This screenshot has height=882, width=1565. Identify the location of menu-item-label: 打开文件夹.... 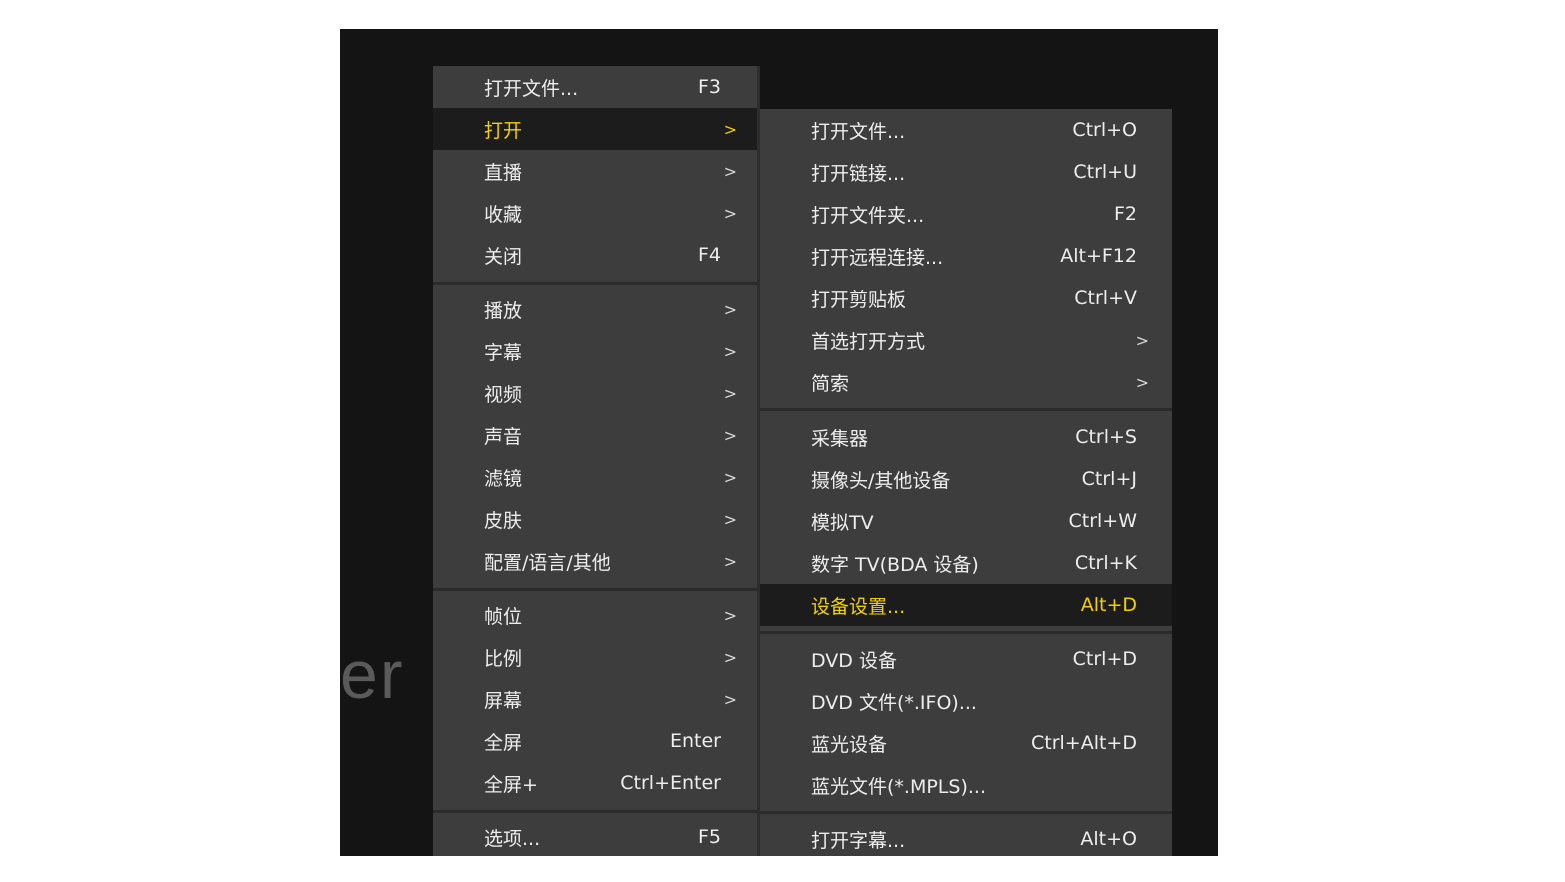
(868, 215).